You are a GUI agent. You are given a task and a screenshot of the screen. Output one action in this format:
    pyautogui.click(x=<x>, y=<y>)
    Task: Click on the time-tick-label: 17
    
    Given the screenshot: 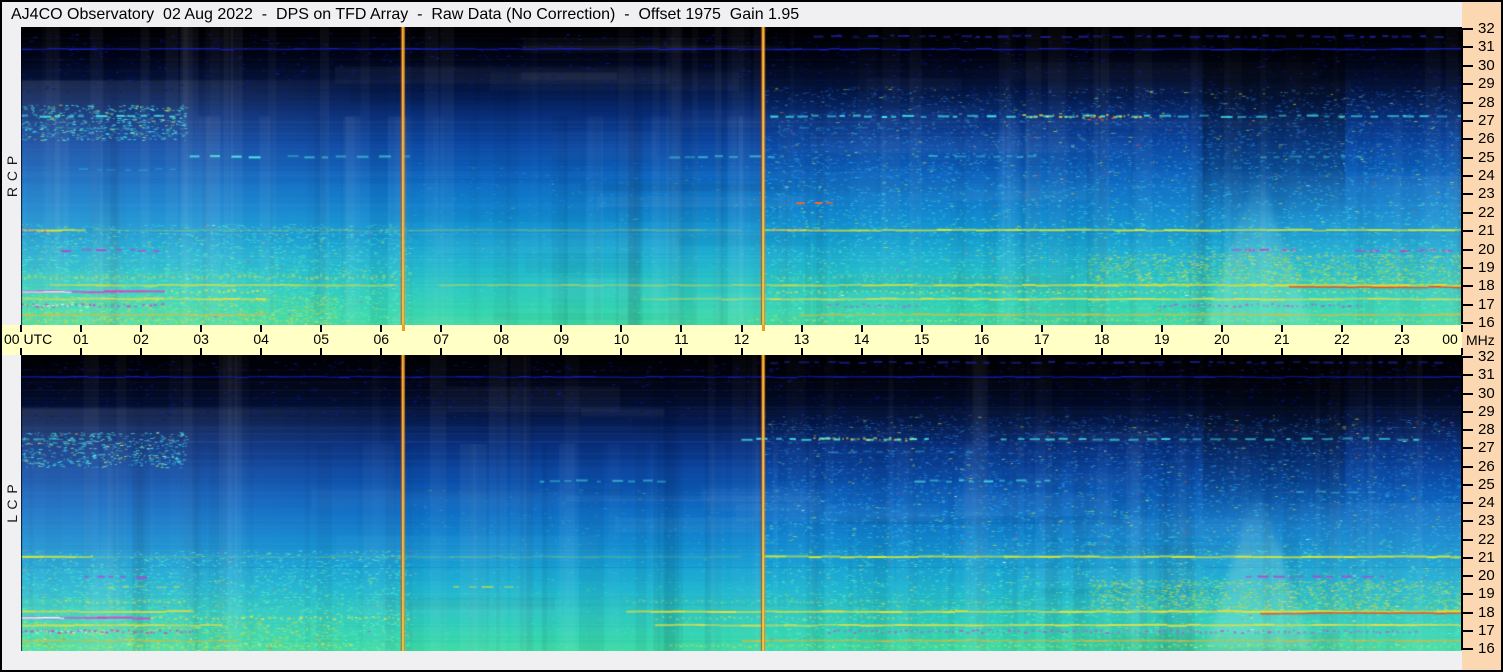 What is the action you would take?
    pyautogui.click(x=1041, y=339)
    